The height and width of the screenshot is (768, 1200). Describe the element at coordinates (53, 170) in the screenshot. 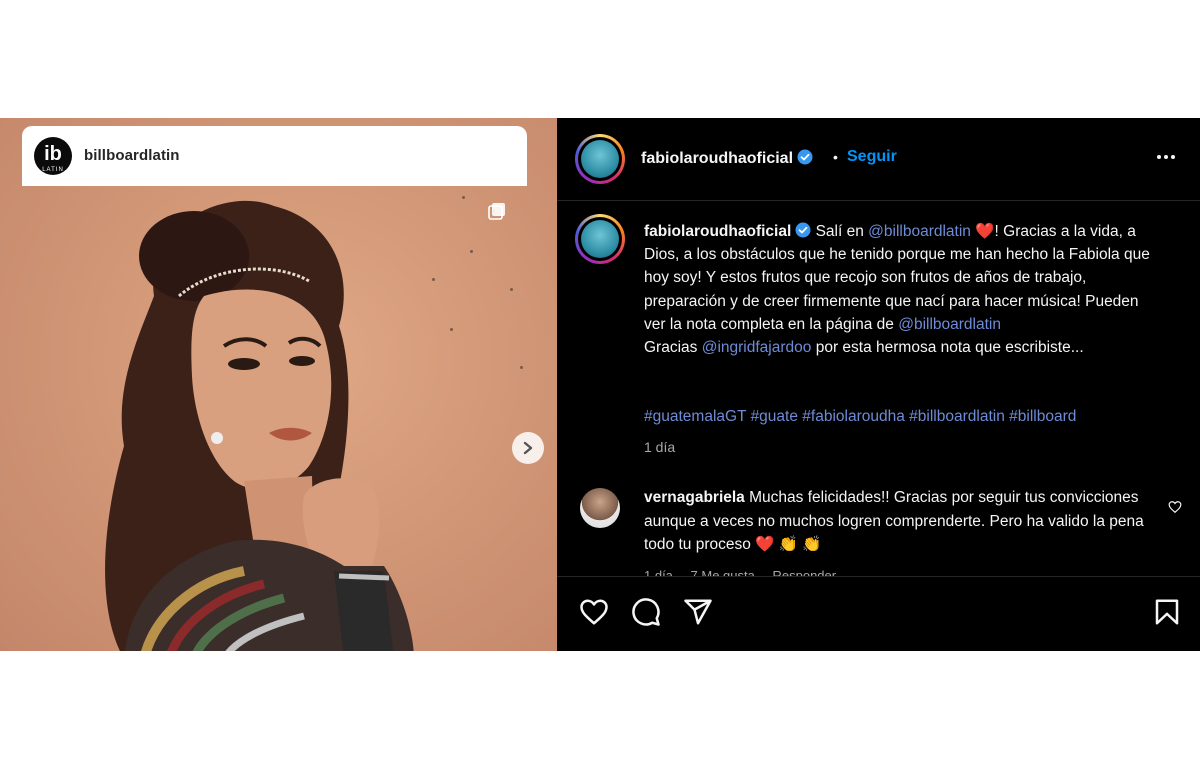

I see `avatar-subtext: LATIN` at that location.